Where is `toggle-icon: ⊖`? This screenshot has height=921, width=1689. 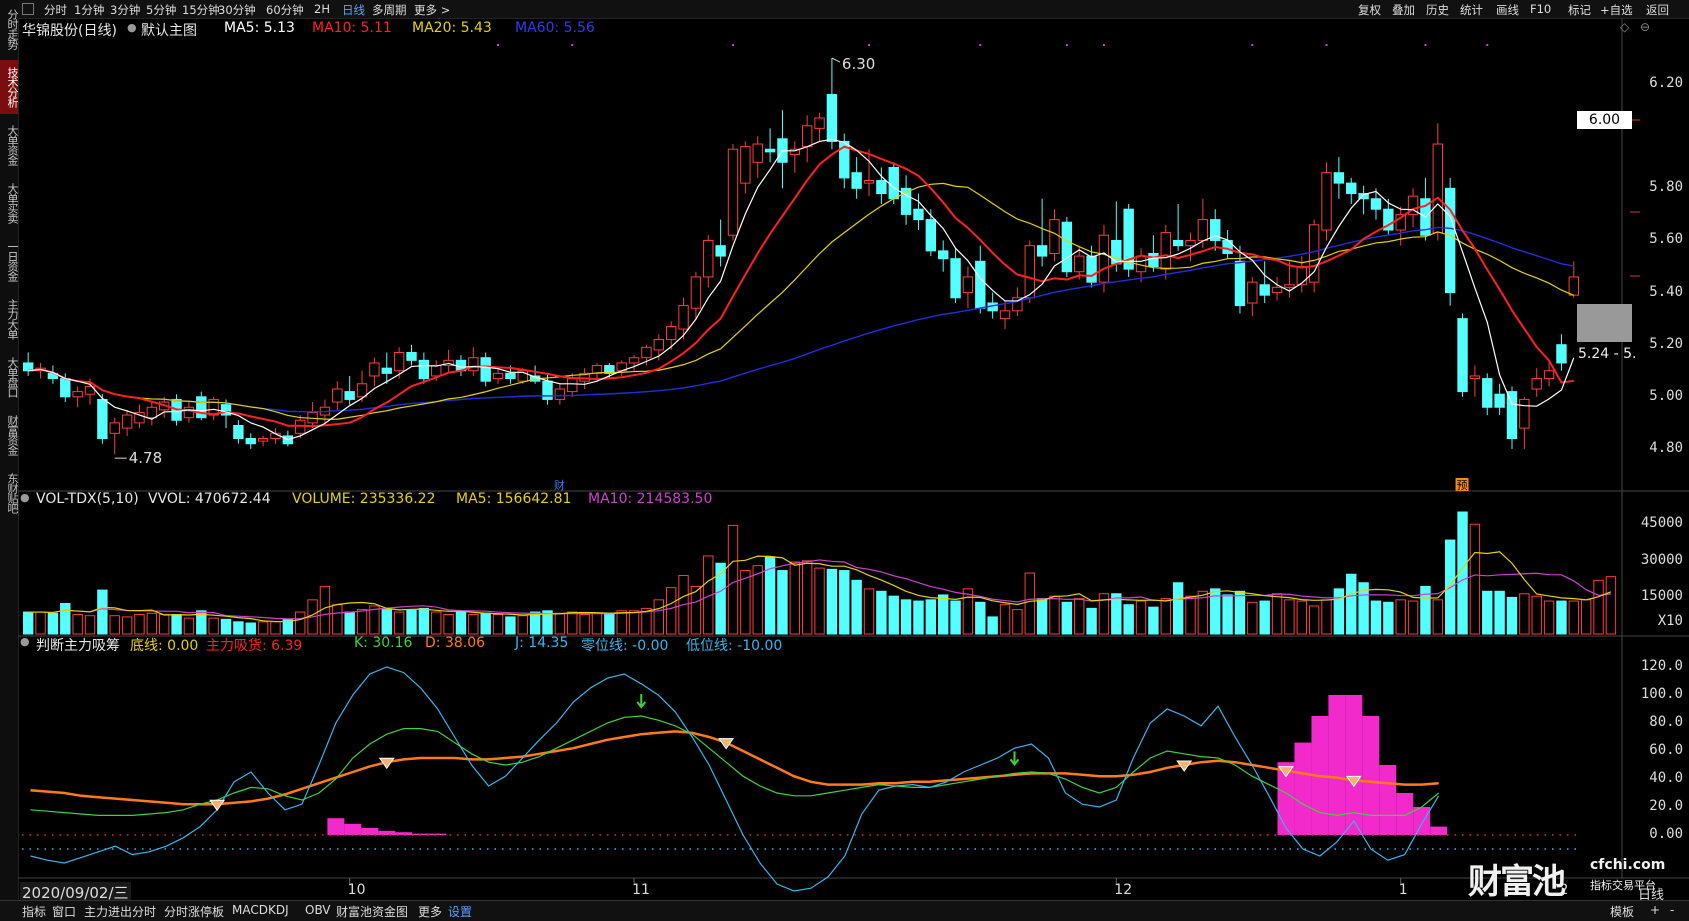
toggle-icon: ⊖ is located at coordinates (1645, 27).